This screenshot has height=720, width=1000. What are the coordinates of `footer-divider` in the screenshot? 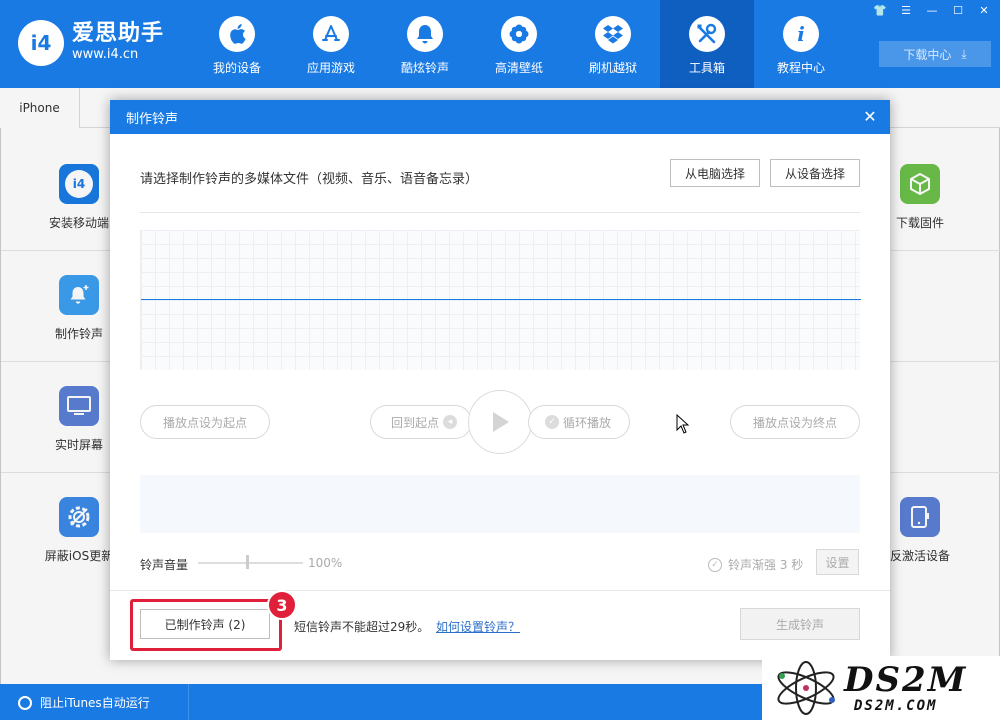 It's located at (500, 590).